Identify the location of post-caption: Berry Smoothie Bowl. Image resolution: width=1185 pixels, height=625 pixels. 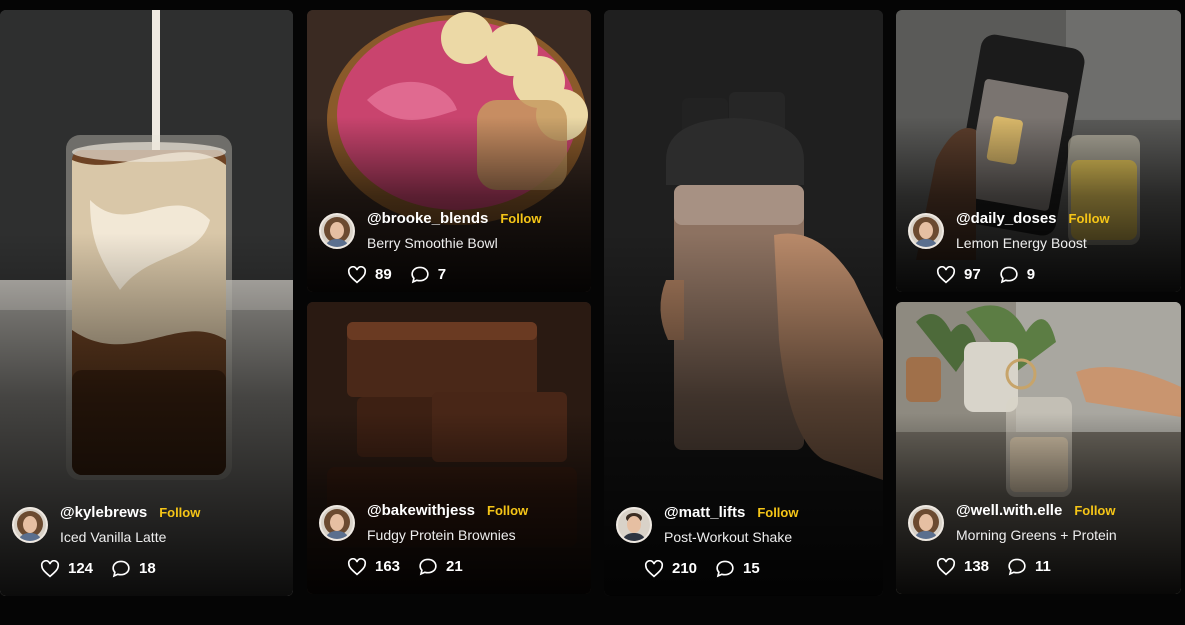
(432, 243).